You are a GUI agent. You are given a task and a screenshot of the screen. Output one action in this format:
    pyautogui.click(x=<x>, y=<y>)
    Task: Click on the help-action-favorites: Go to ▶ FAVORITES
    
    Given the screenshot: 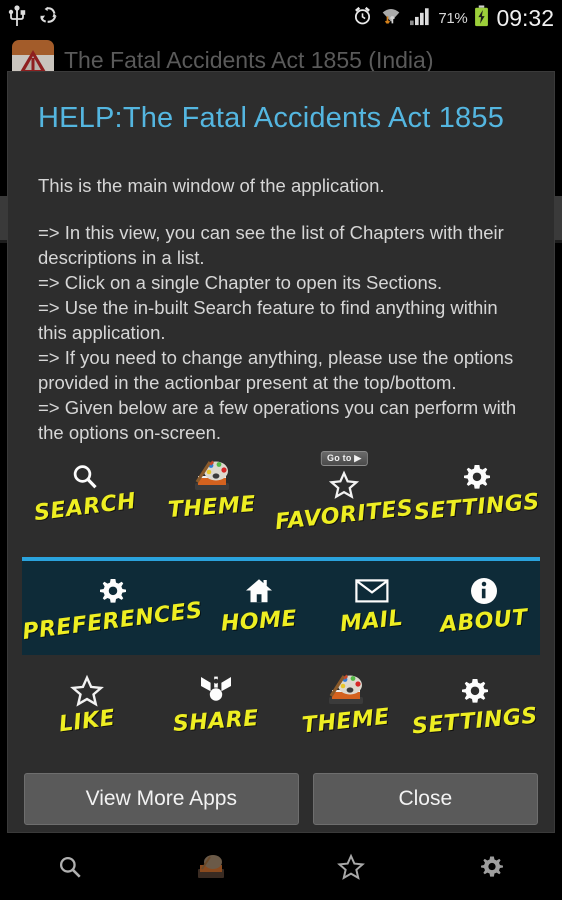 What is the action you would take?
    pyautogui.click(x=344, y=496)
    